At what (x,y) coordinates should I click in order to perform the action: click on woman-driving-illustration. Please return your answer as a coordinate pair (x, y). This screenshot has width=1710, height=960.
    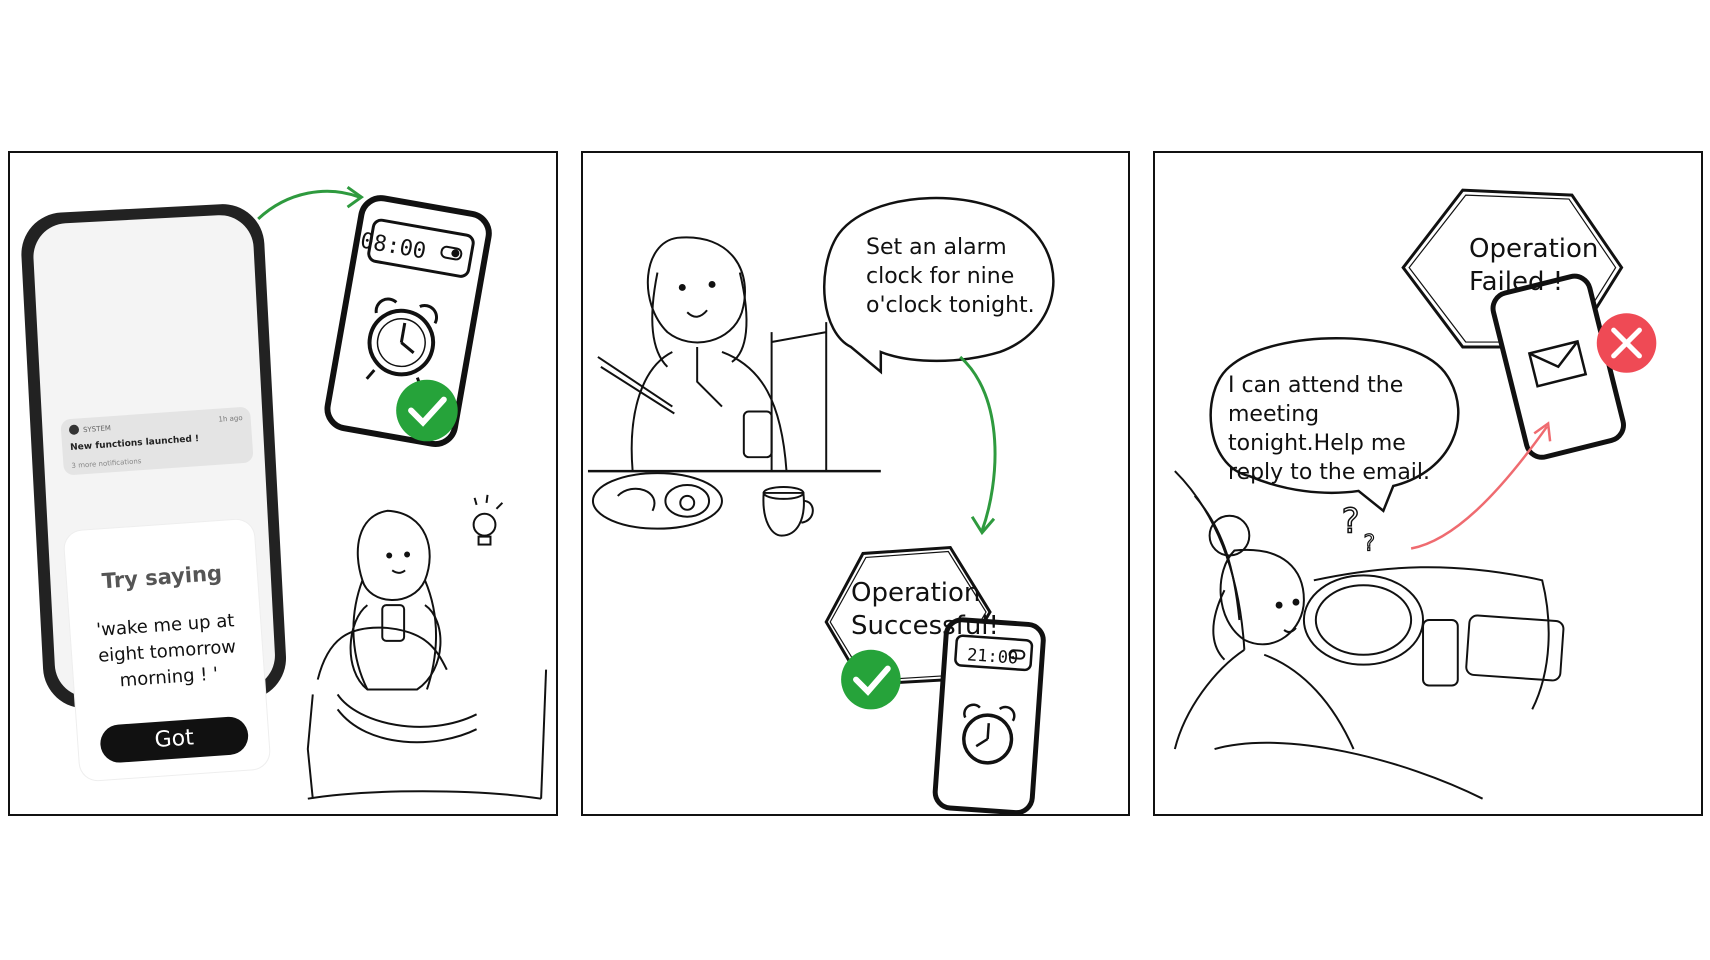
    Looking at the image, I should click on (1369, 635).